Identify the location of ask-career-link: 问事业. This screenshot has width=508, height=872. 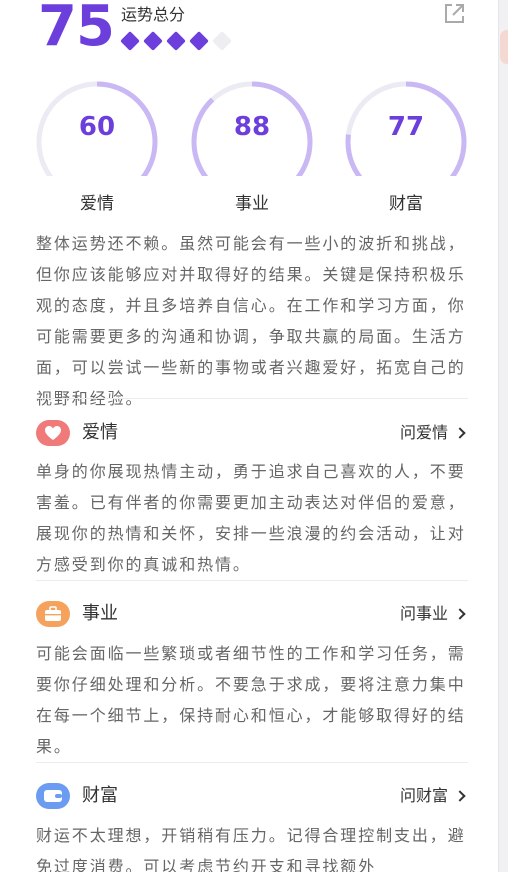
(434, 614).